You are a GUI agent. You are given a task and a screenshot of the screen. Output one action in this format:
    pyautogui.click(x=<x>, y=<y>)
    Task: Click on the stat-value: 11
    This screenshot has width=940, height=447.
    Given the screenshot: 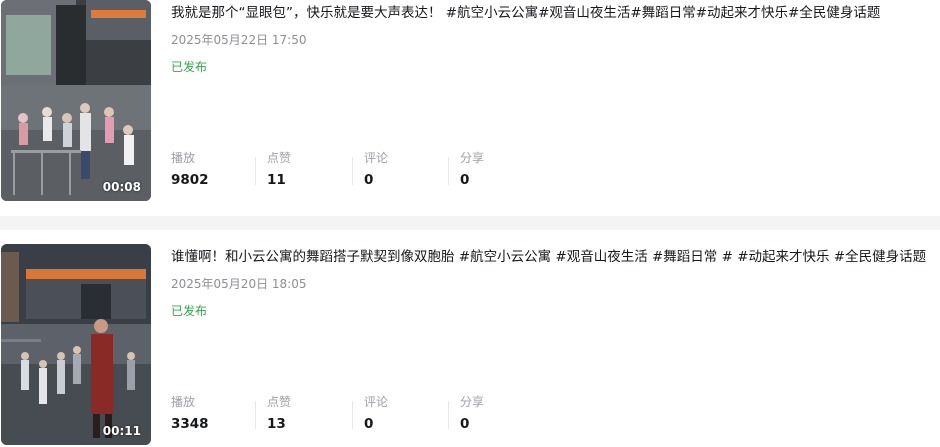 What is the action you would take?
    pyautogui.click(x=276, y=180)
    